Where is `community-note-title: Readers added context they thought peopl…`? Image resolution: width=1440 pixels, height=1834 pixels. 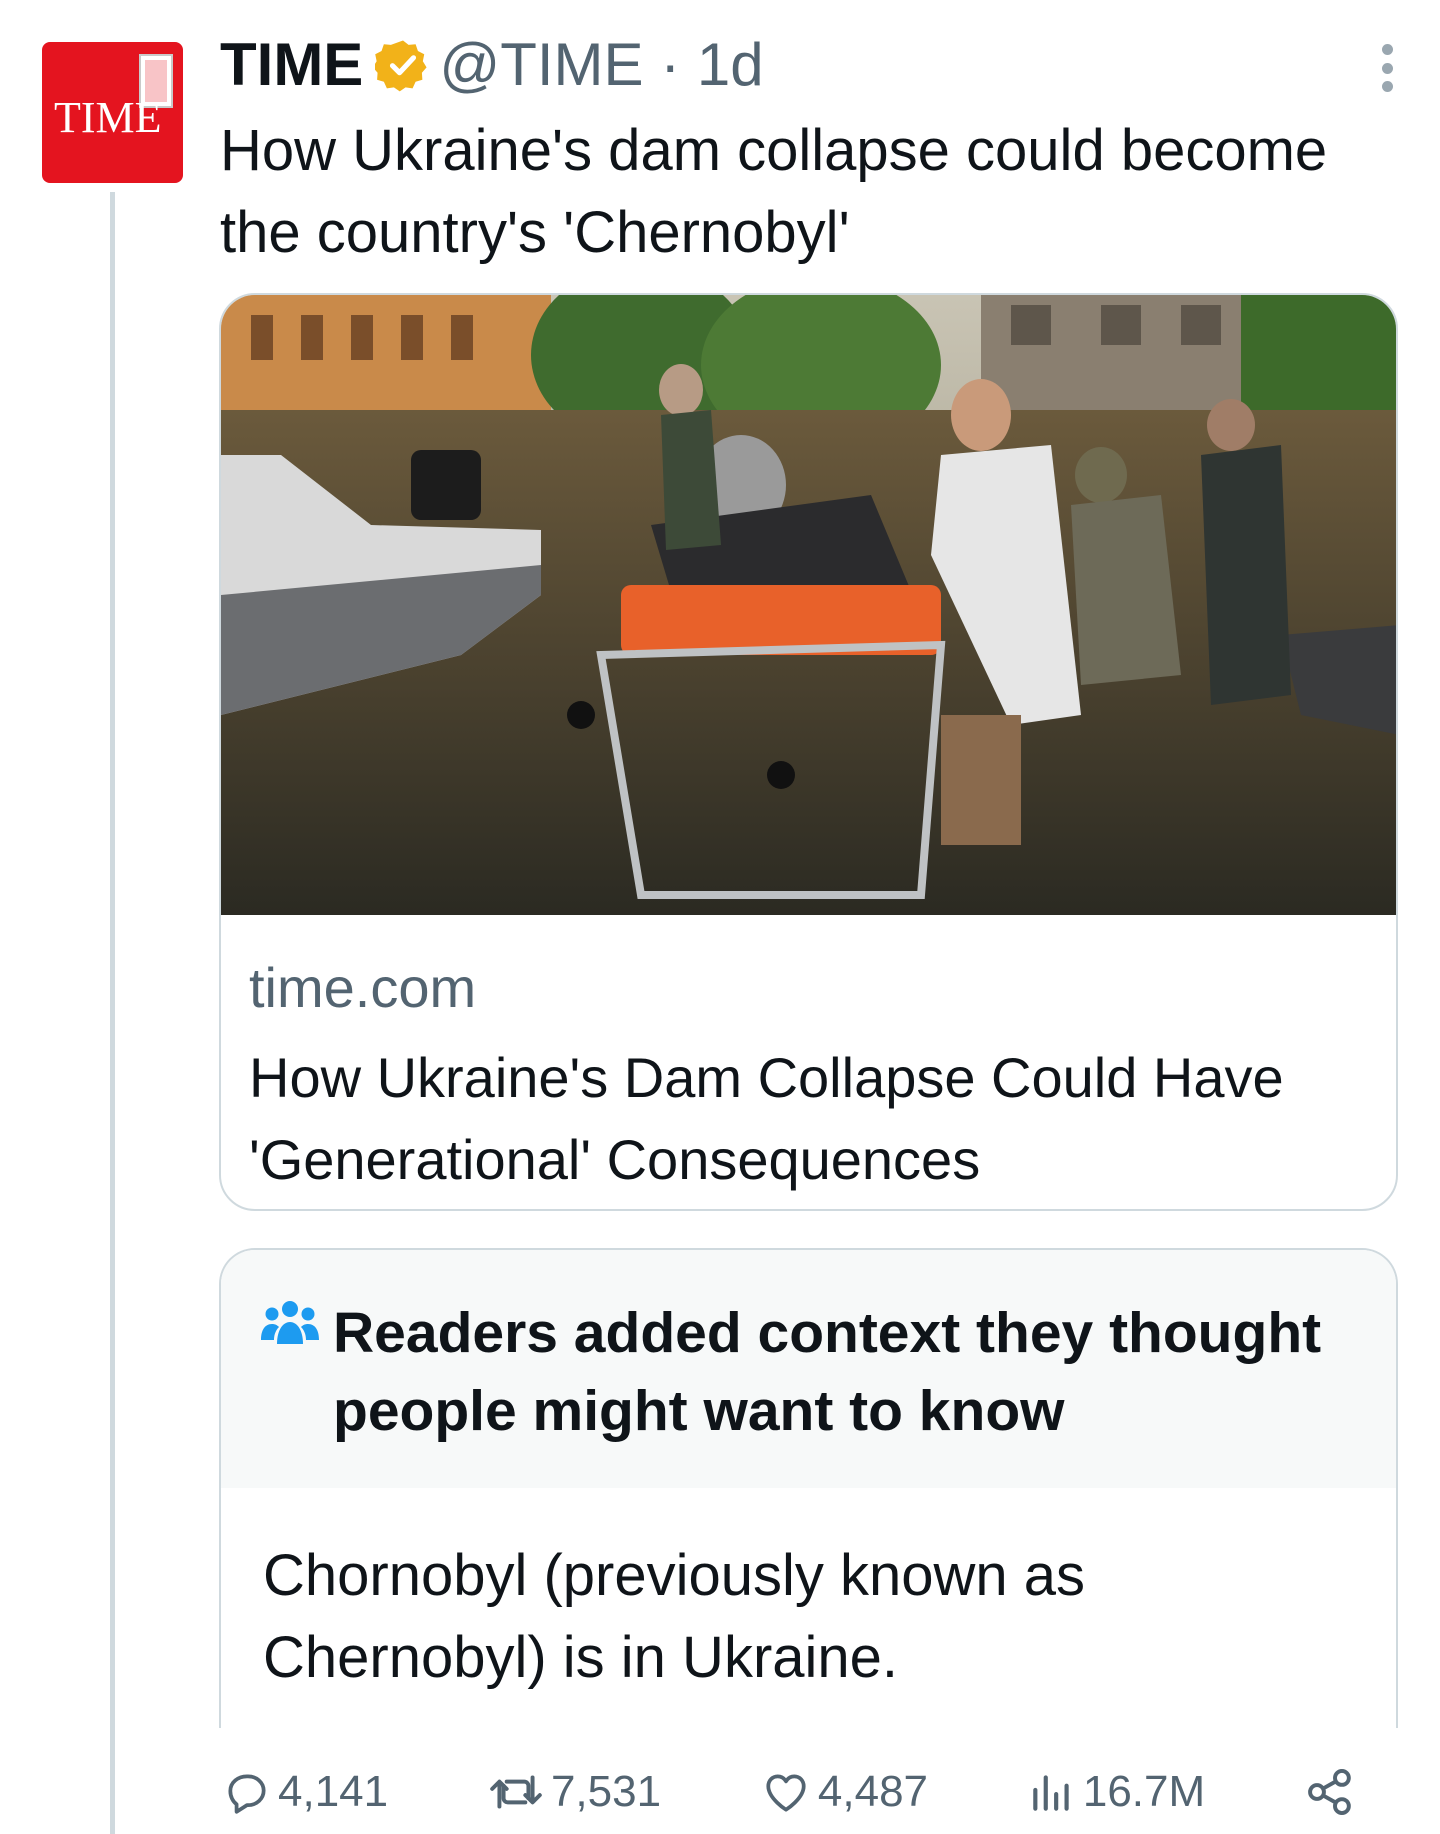 community-note-title: Readers added context they thought peopl… is located at coordinates (827, 1372).